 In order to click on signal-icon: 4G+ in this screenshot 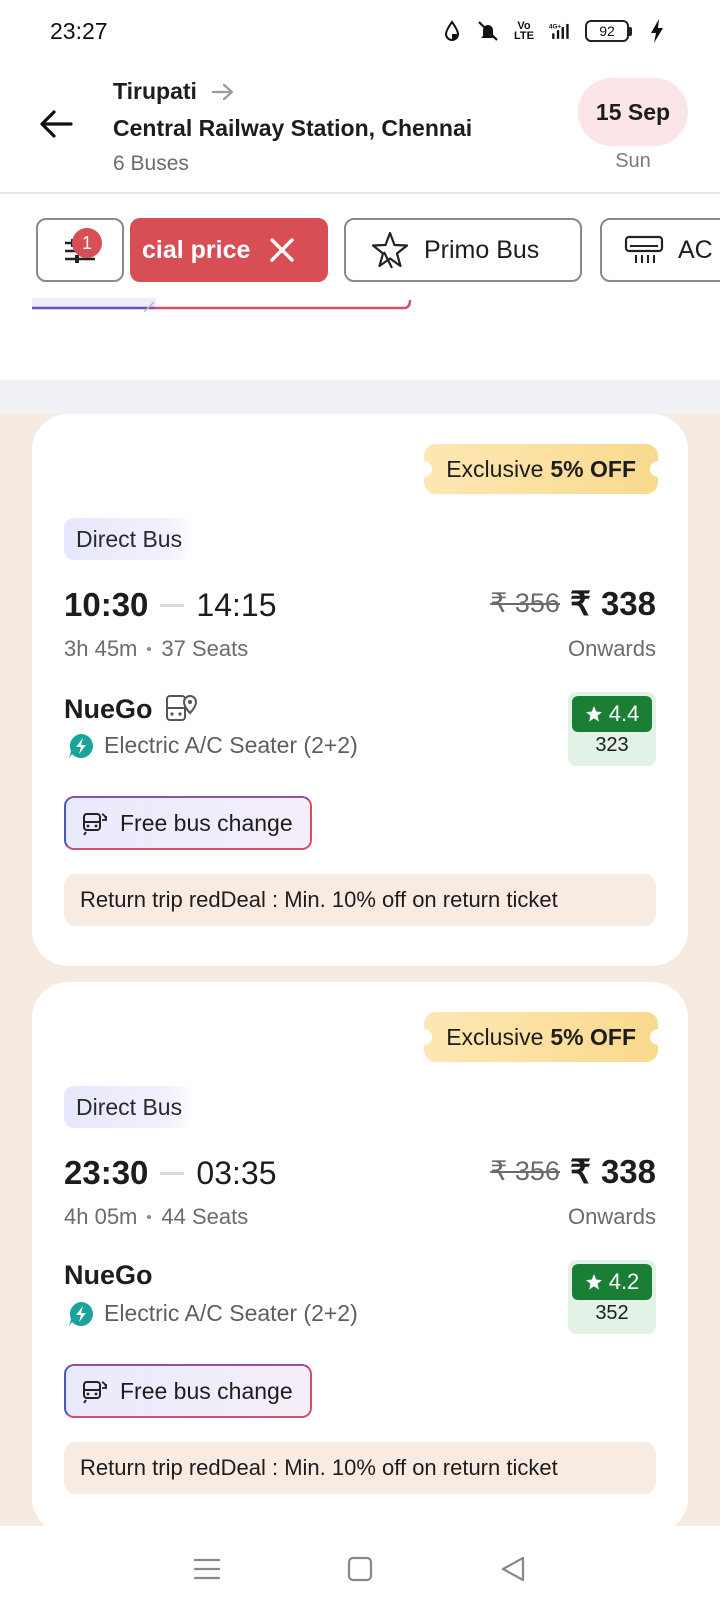, I will do `click(560, 31)`.